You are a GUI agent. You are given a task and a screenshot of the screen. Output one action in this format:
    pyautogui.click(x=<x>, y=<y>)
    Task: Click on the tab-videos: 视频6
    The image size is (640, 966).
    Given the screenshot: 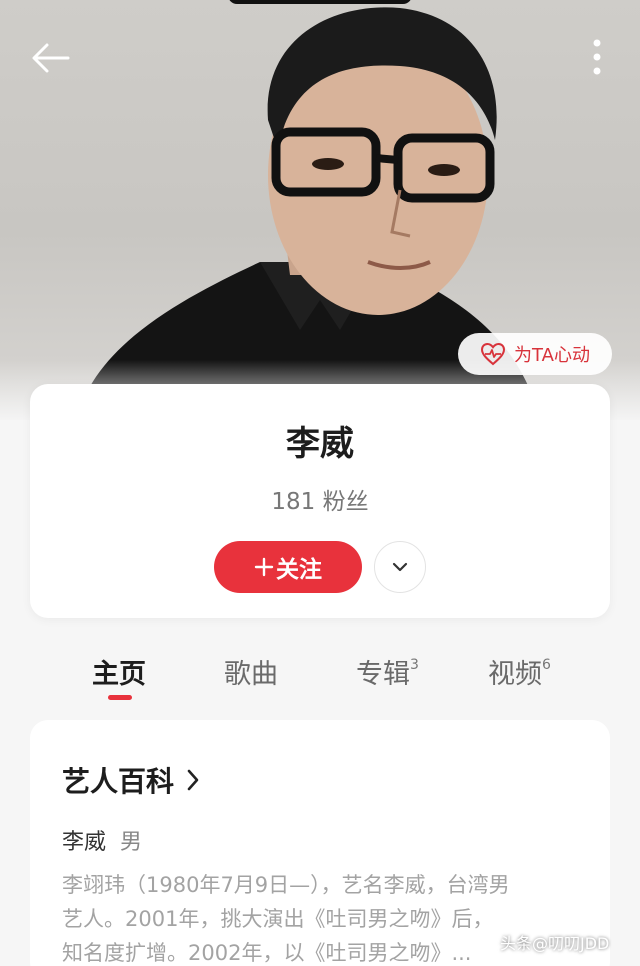 What is the action you would take?
    pyautogui.click(x=519, y=671)
    